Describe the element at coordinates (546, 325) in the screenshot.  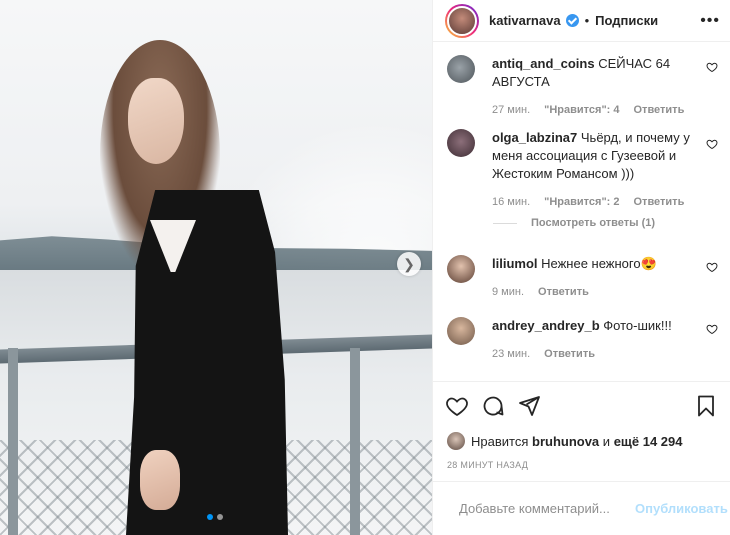
I see `commenter-username: andrey_andrey_b` at that location.